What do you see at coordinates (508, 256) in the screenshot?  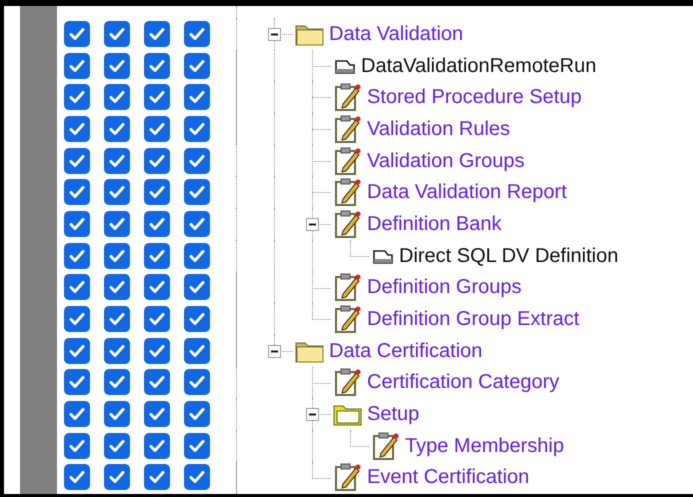 I see `tree-item-label: Direct SQL DV Definition` at bounding box center [508, 256].